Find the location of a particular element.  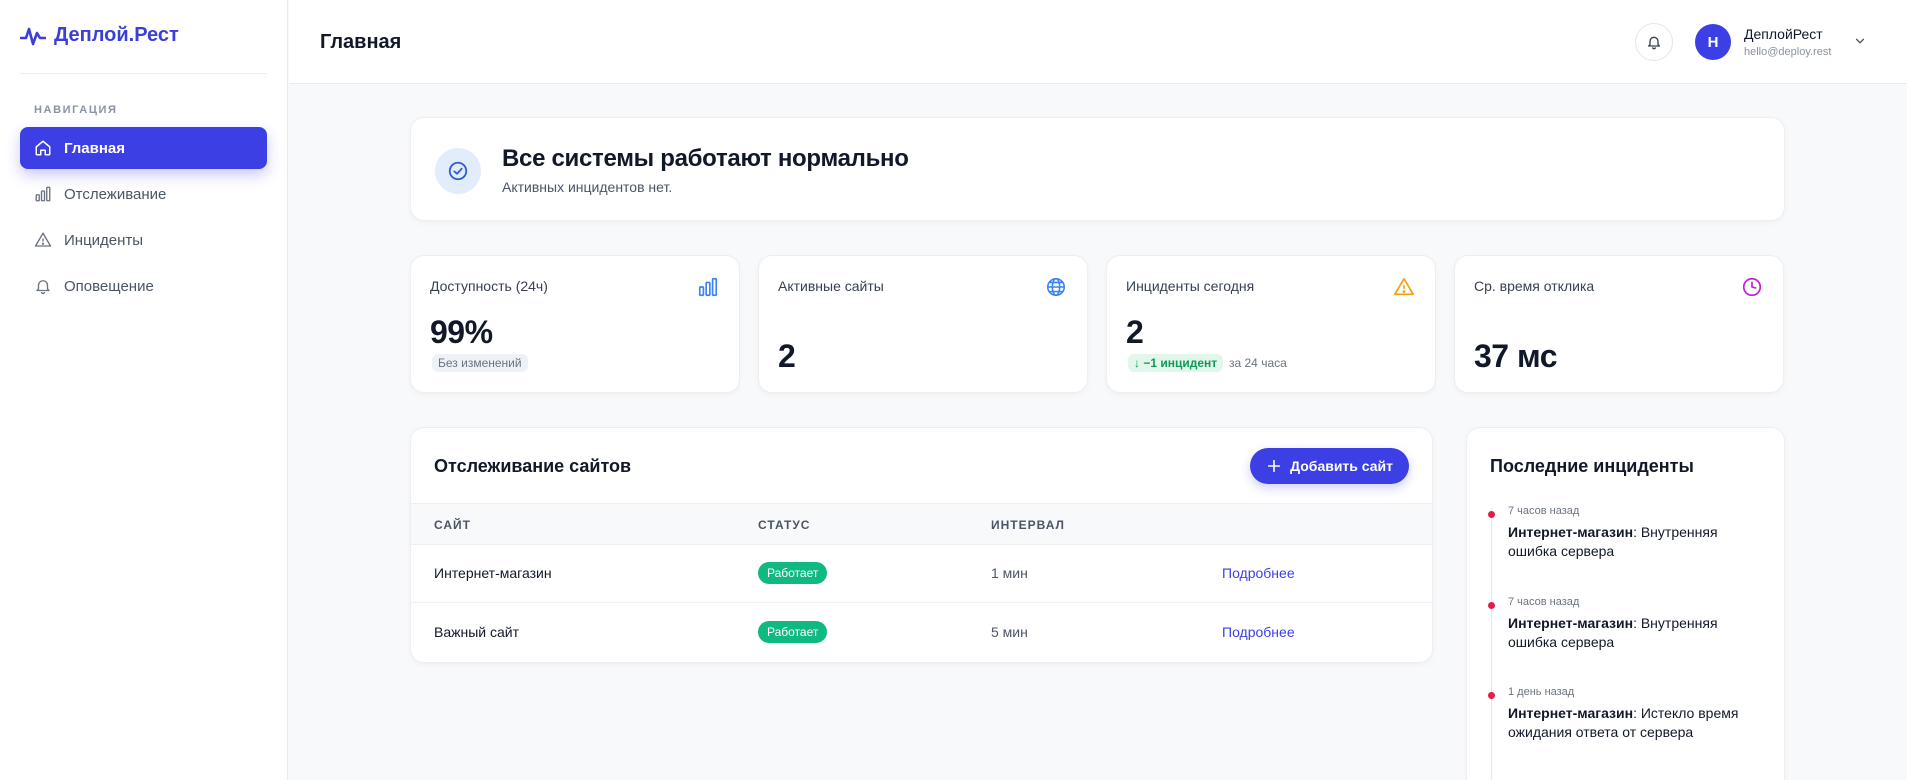

site-name: Интернет-магазин is located at coordinates (493, 573).